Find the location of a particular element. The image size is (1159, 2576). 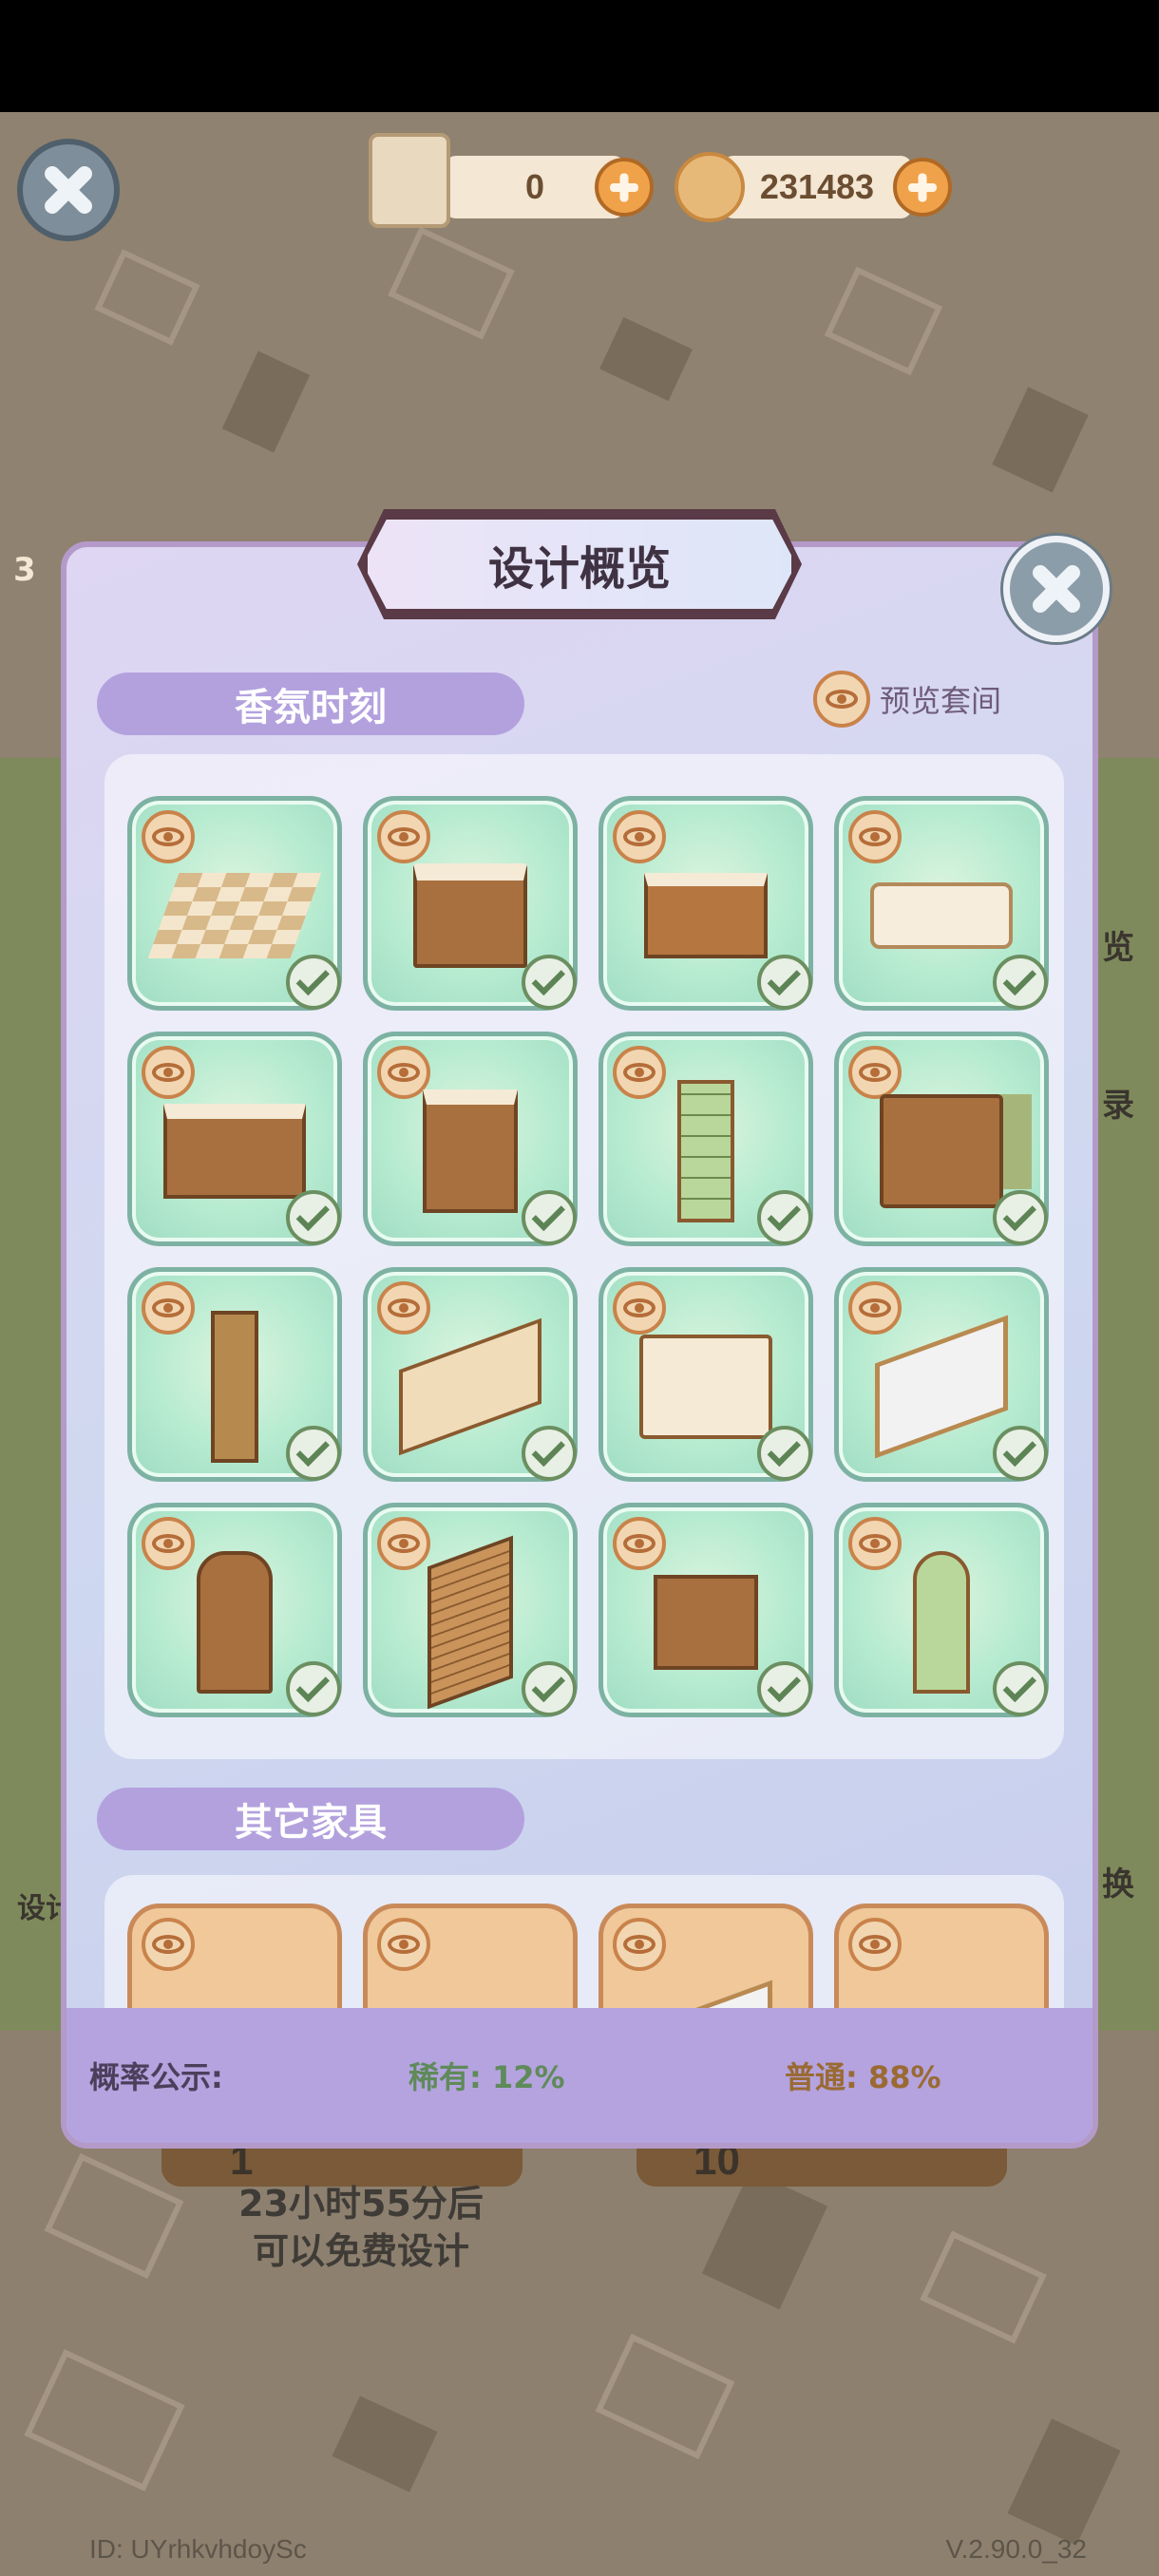

sideboard-icon is located at coordinates (234, 1151).